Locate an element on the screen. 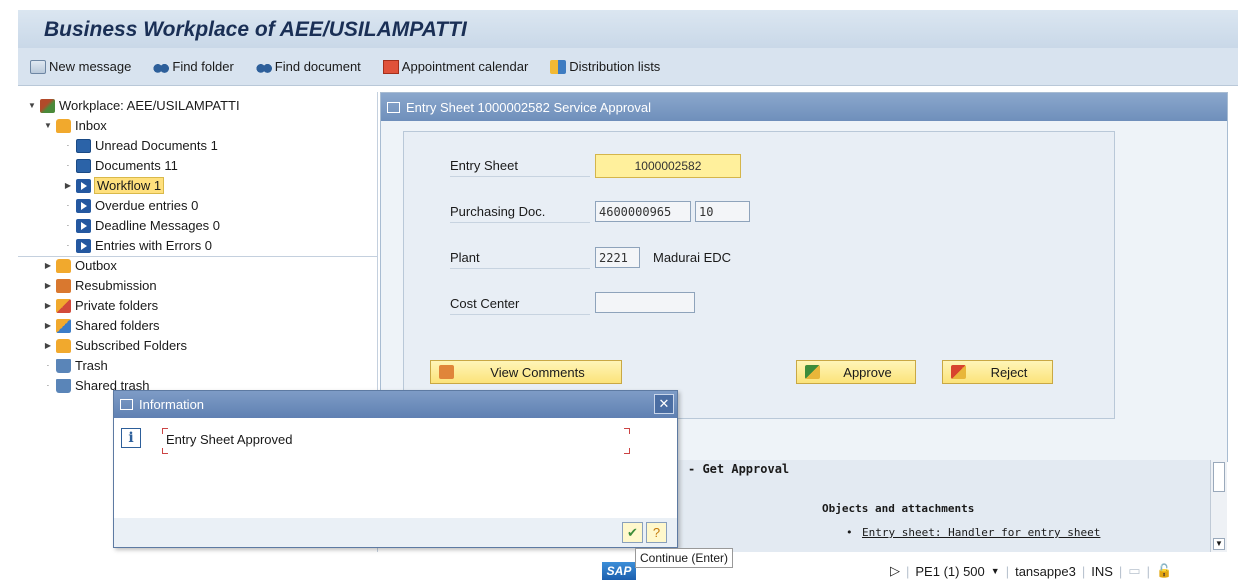  scroll-thumb is located at coordinates (1219, 477).